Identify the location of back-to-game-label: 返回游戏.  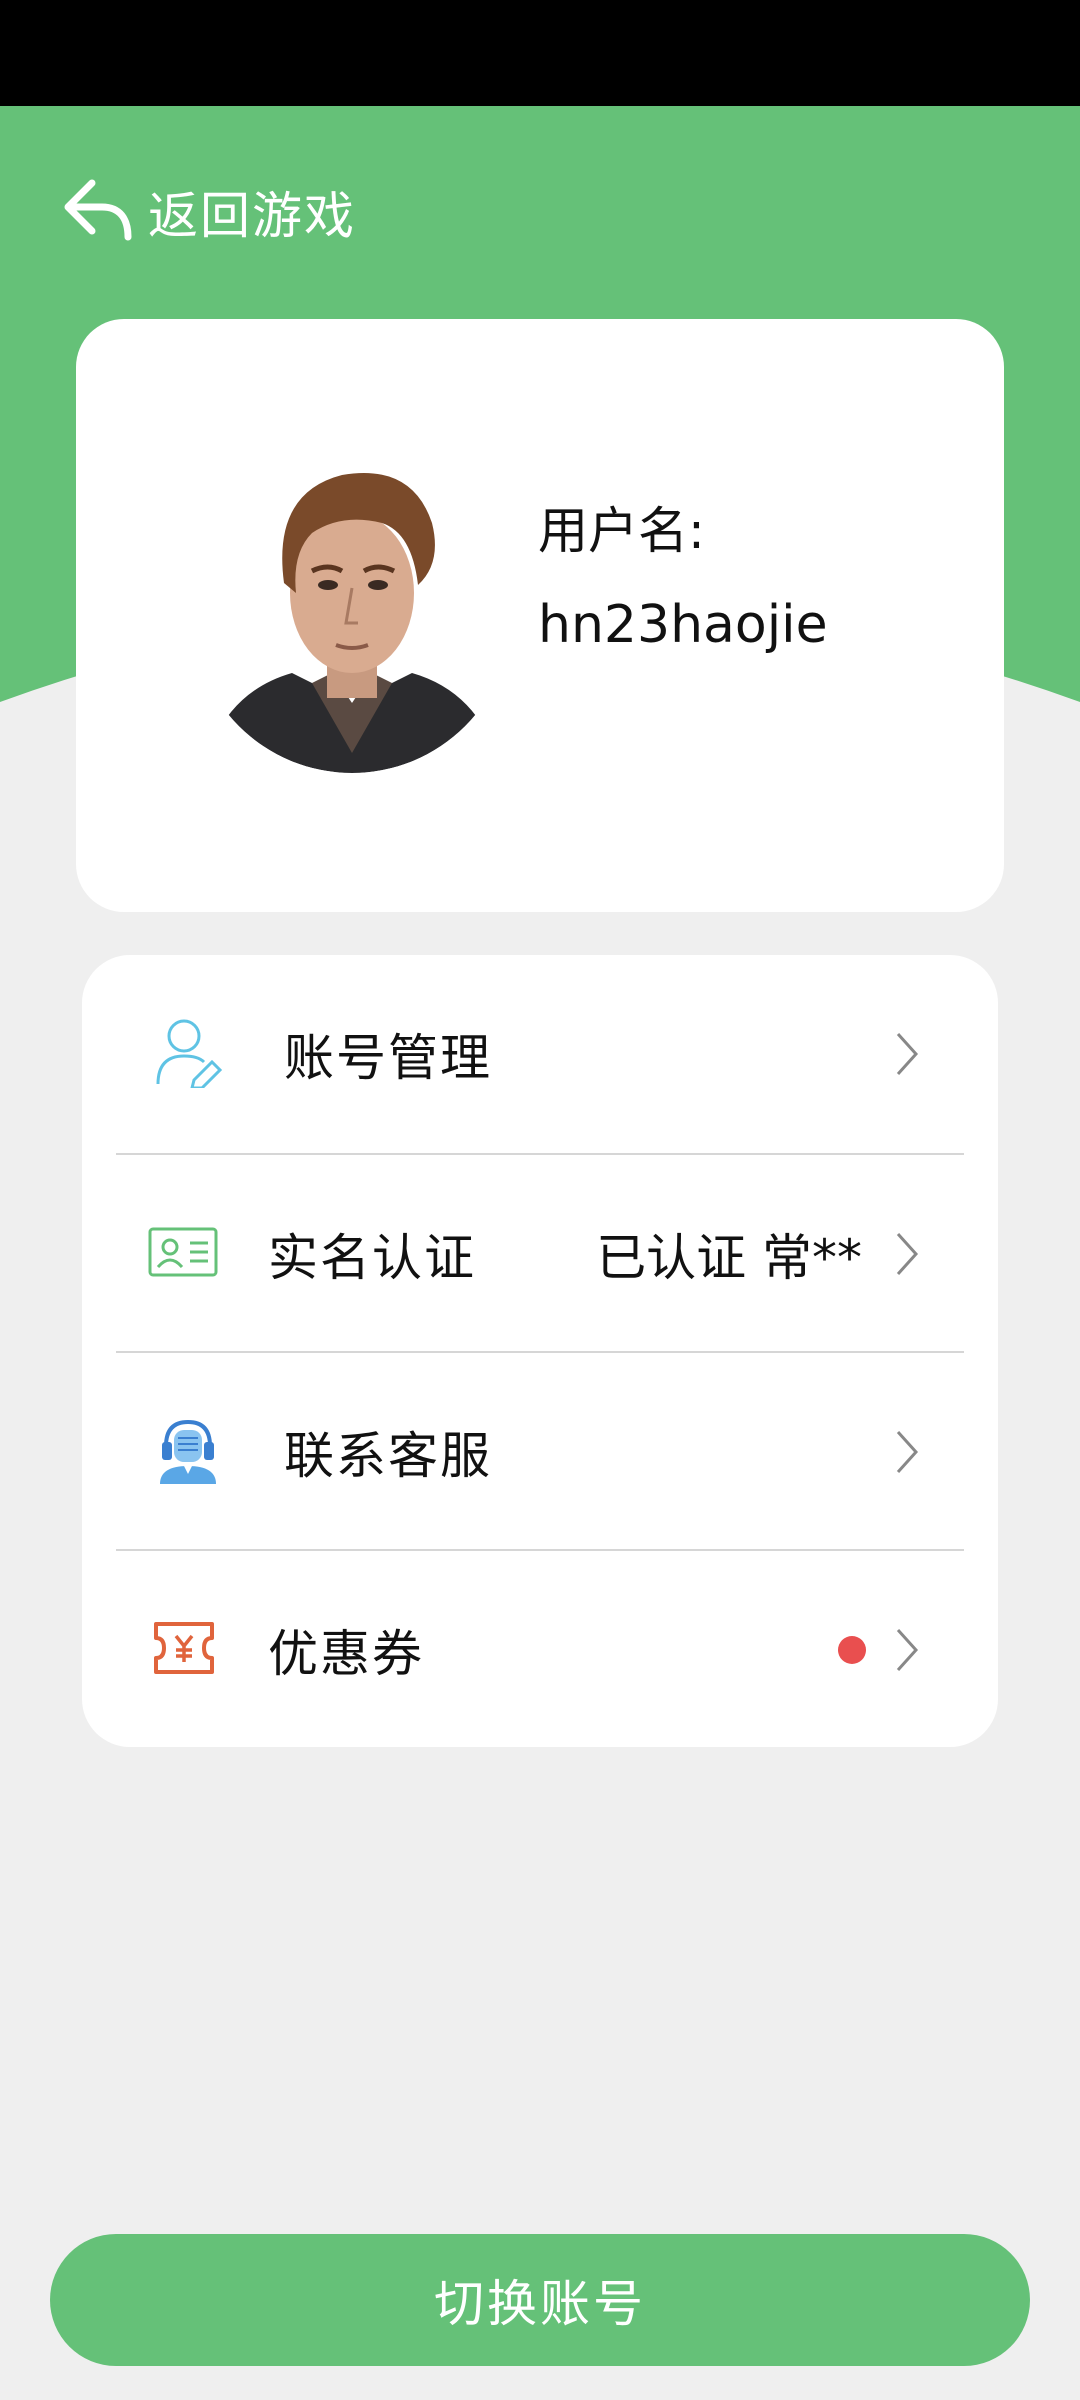
(252, 216).